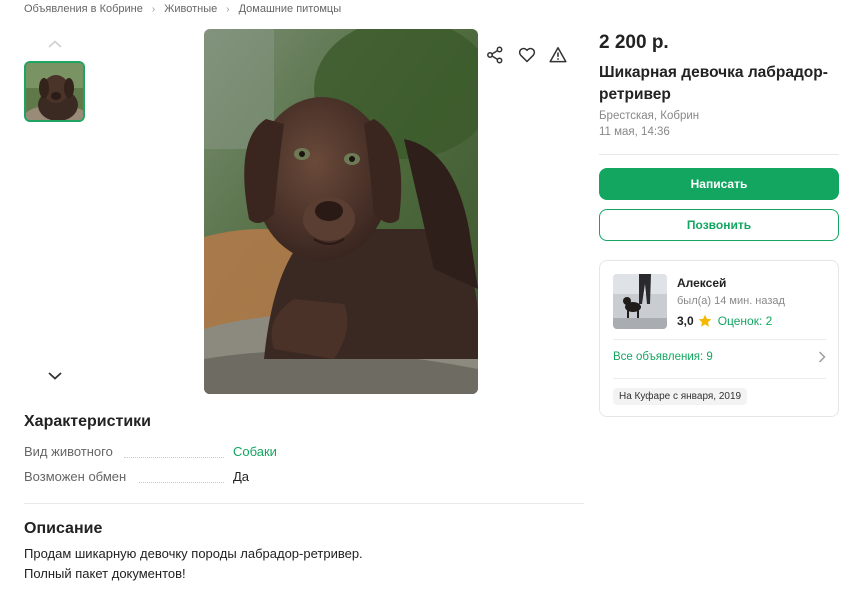  What do you see at coordinates (704, 320) in the screenshot?
I see `star-icon` at bounding box center [704, 320].